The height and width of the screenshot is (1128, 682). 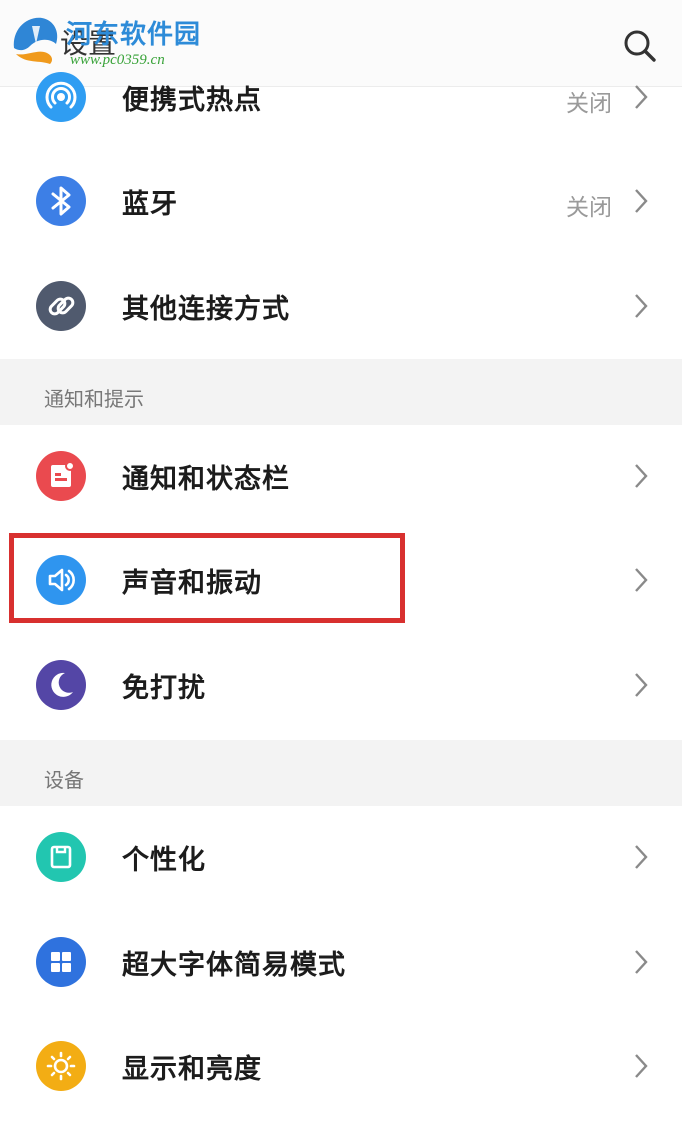 I want to click on moon-icon, so click(x=61, y=685).